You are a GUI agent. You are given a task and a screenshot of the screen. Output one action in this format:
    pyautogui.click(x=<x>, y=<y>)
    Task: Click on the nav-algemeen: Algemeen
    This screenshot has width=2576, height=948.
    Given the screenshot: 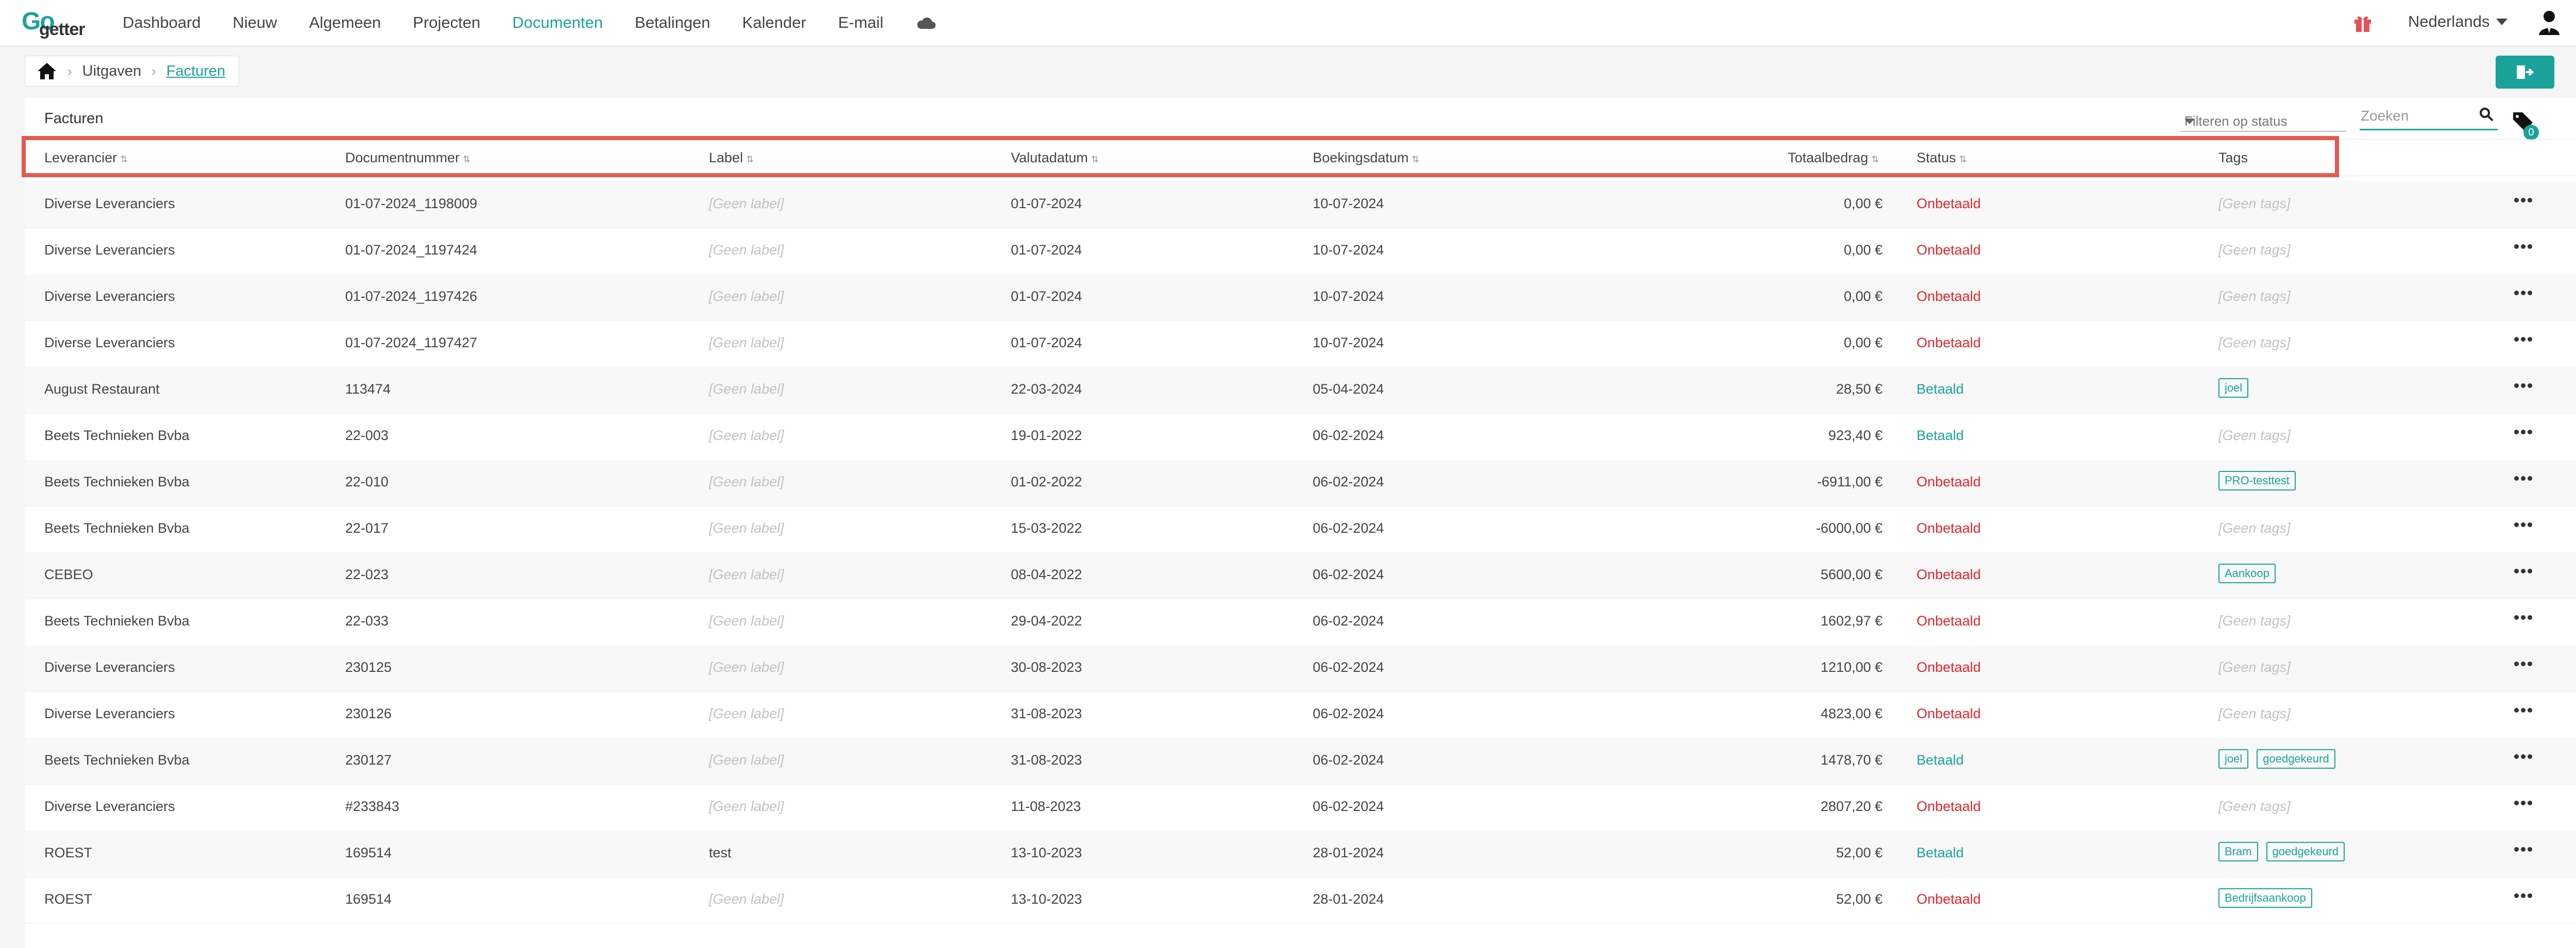 What is the action you would take?
    pyautogui.click(x=345, y=23)
    